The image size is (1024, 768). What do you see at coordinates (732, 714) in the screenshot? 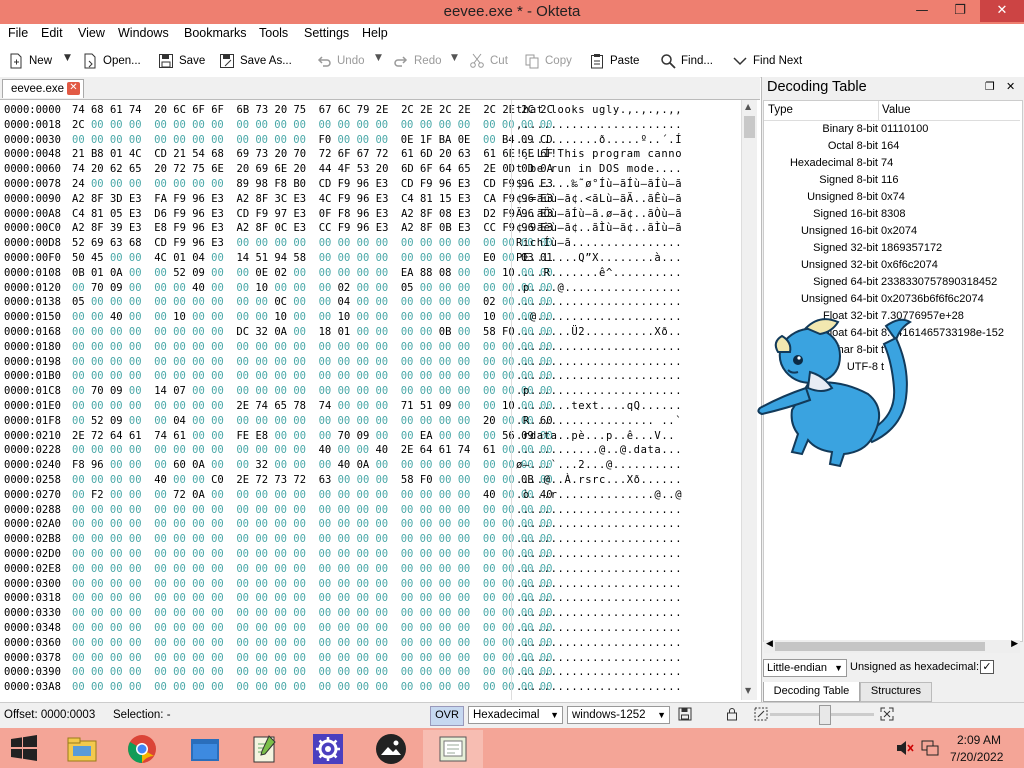
I see `lock-icon` at bounding box center [732, 714].